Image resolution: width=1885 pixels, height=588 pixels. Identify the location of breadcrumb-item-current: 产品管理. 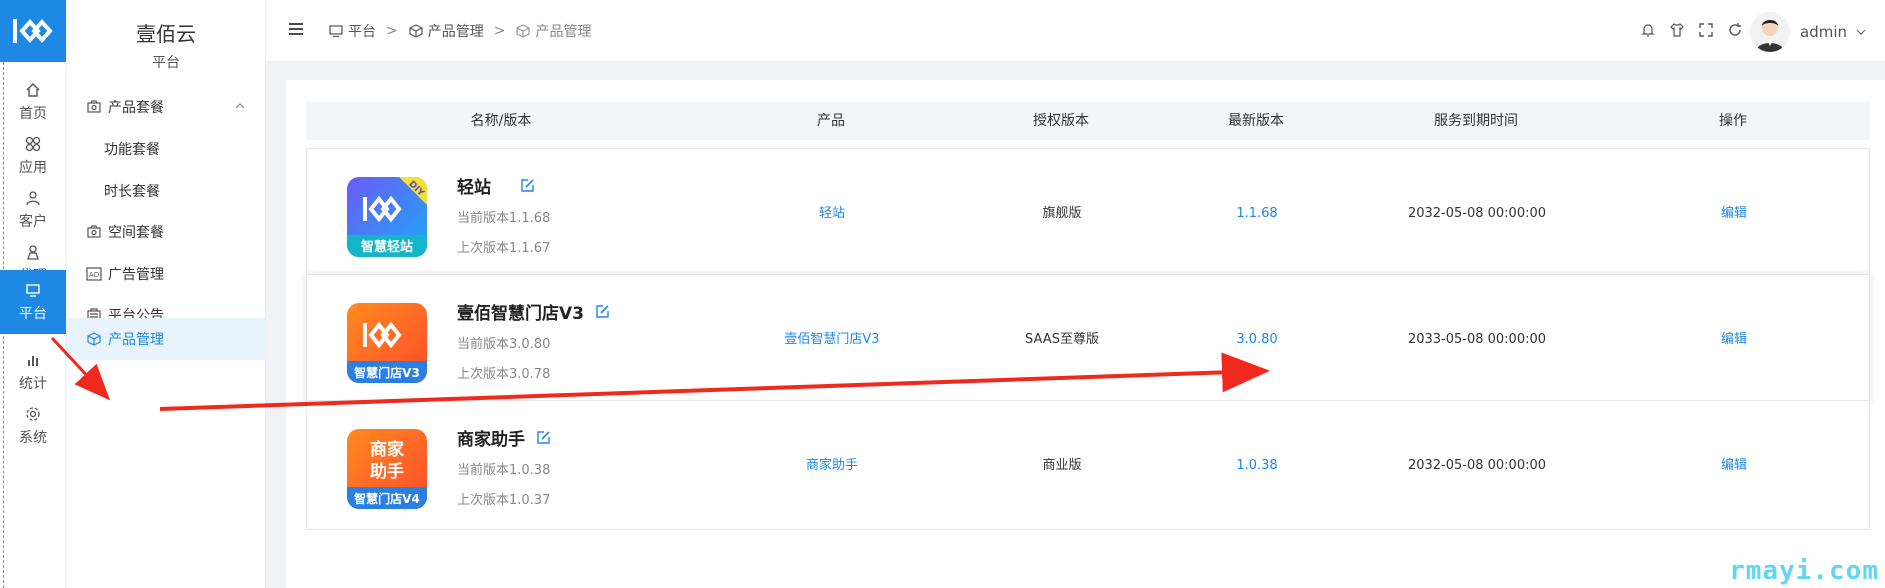
(553, 31).